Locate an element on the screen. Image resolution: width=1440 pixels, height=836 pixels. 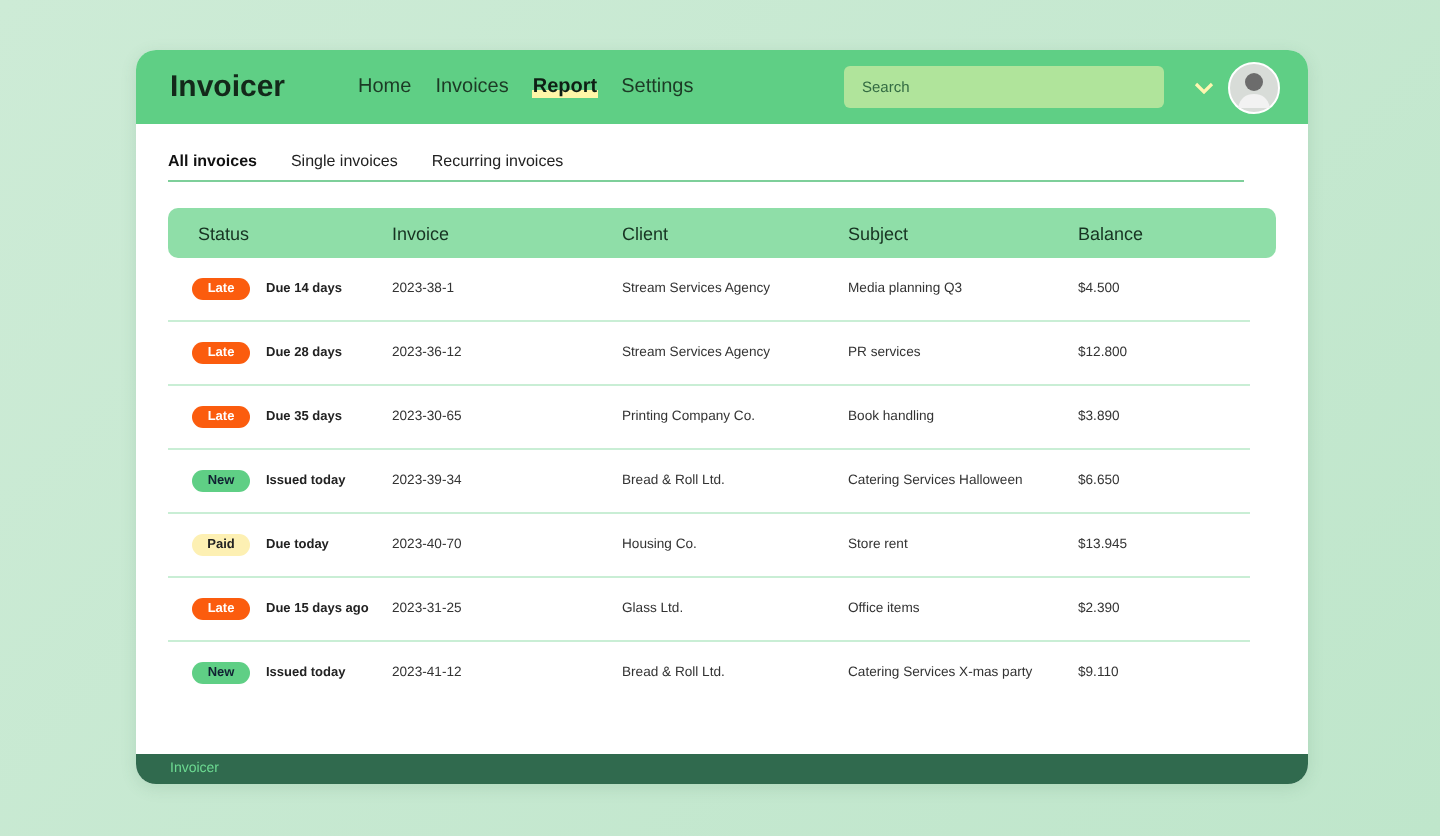
tab: Single invoices is located at coordinates (344, 161).